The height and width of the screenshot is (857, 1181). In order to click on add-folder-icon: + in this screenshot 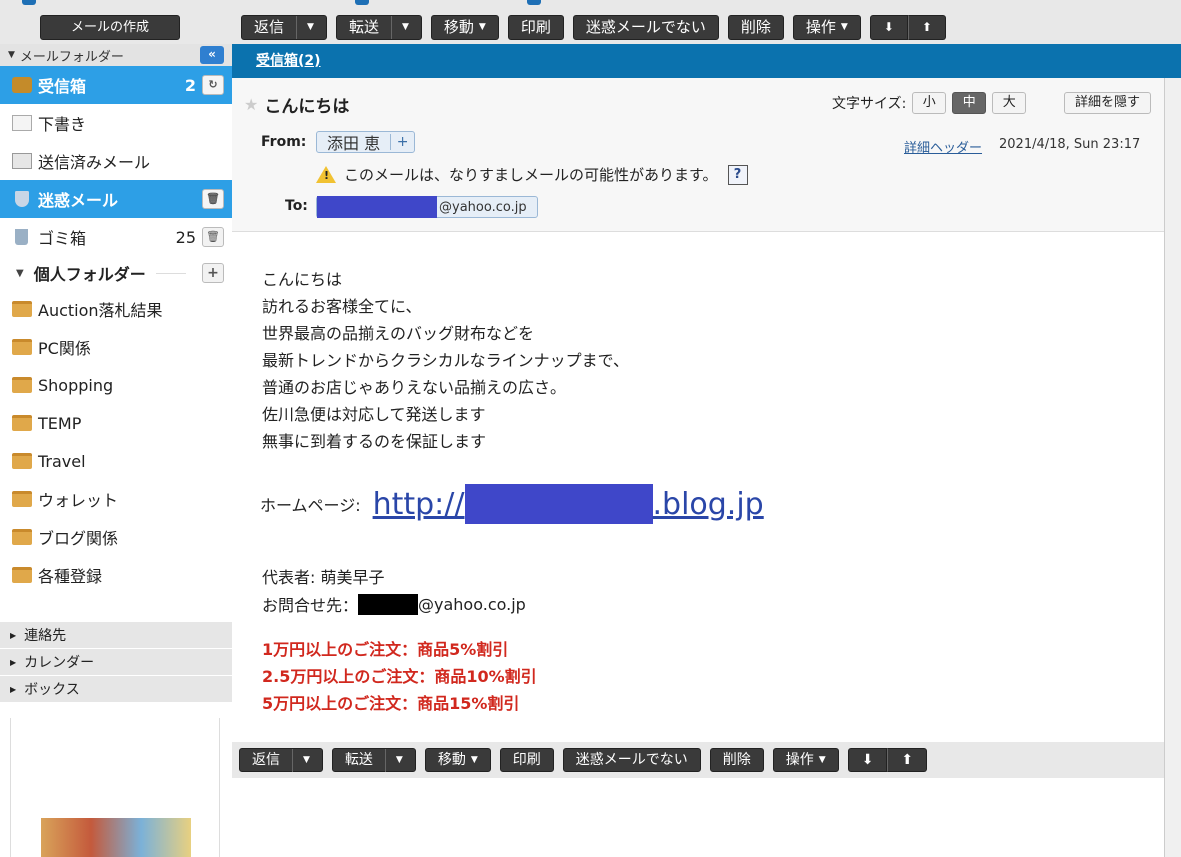, I will do `click(213, 273)`.